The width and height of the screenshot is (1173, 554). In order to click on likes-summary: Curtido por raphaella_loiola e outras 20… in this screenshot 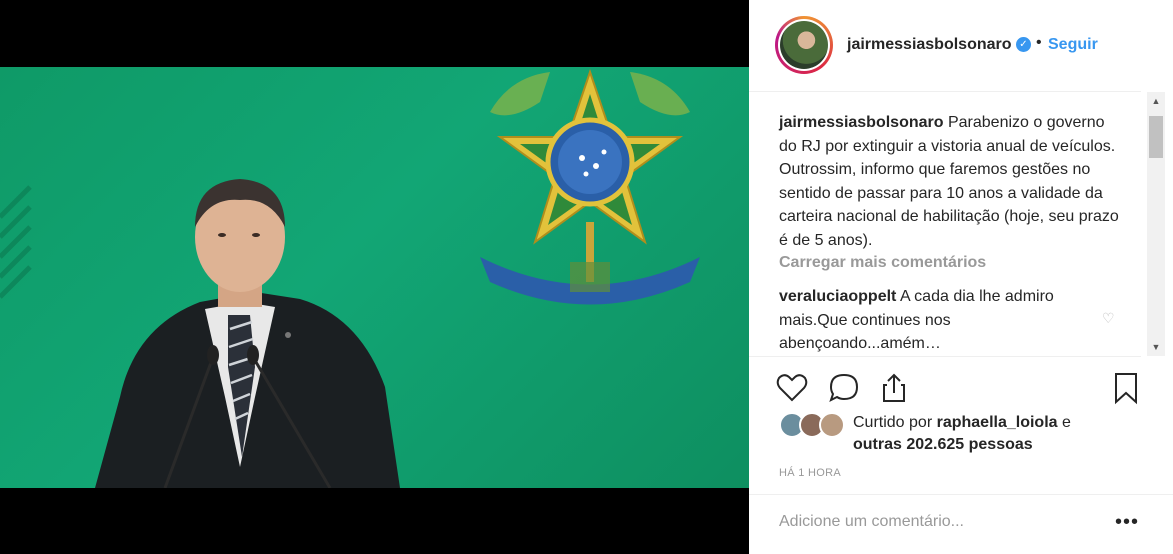, I will do `click(959, 431)`.